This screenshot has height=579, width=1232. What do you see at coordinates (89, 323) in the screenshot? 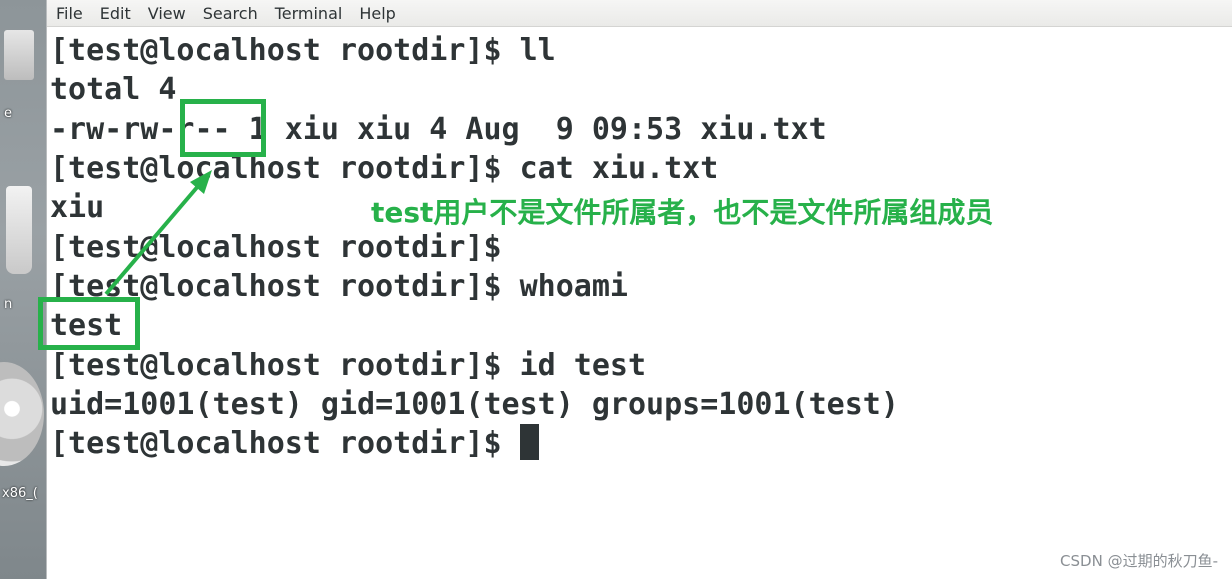
I see `username-highlight-box` at bounding box center [89, 323].